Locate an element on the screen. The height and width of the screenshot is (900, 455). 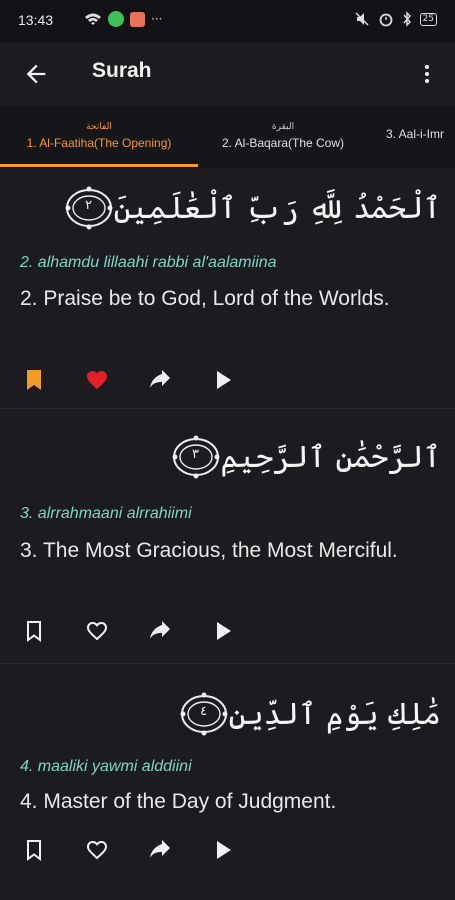
ayah-number: ٣ is located at coordinates (195, 454).